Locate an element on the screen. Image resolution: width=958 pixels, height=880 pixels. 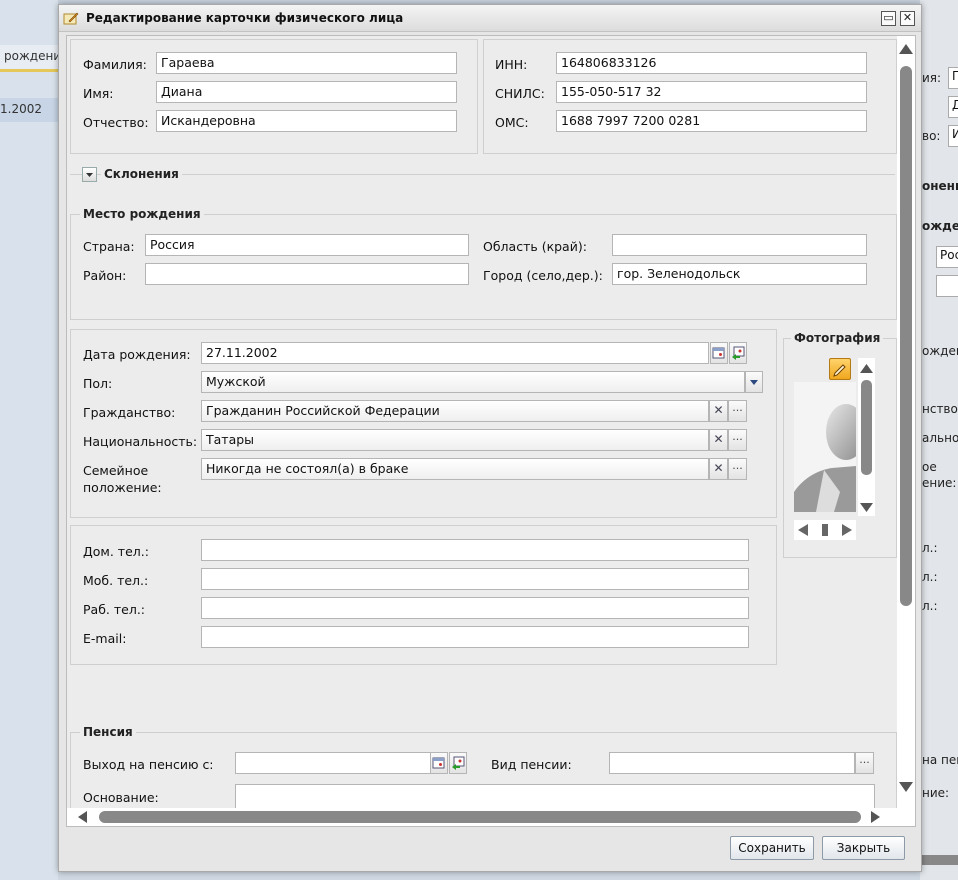
work-phone-input is located at coordinates (475, 608).